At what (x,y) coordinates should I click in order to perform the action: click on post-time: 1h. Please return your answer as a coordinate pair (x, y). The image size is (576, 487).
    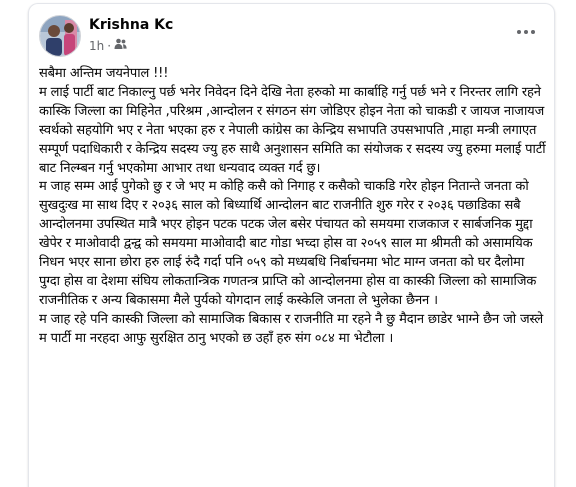
    Looking at the image, I should click on (96, 46).